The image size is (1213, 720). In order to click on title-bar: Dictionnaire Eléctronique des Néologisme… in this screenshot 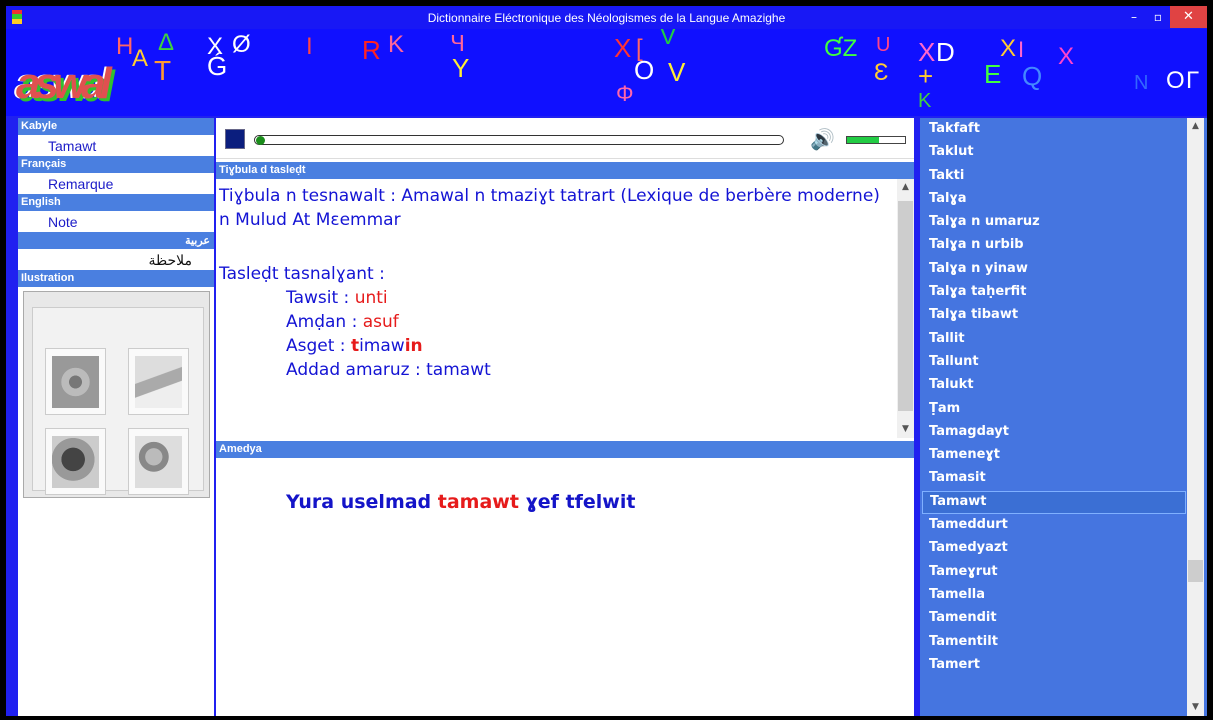, I will do `click(606, 17)`.